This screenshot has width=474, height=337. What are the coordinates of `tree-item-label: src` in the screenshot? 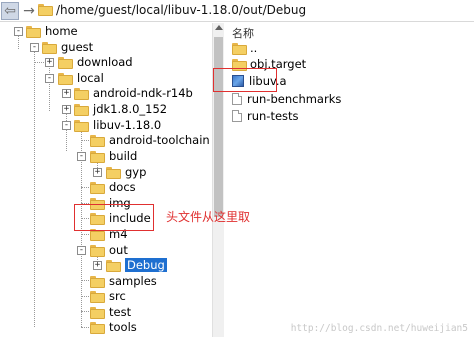 It's located at (117, 296).